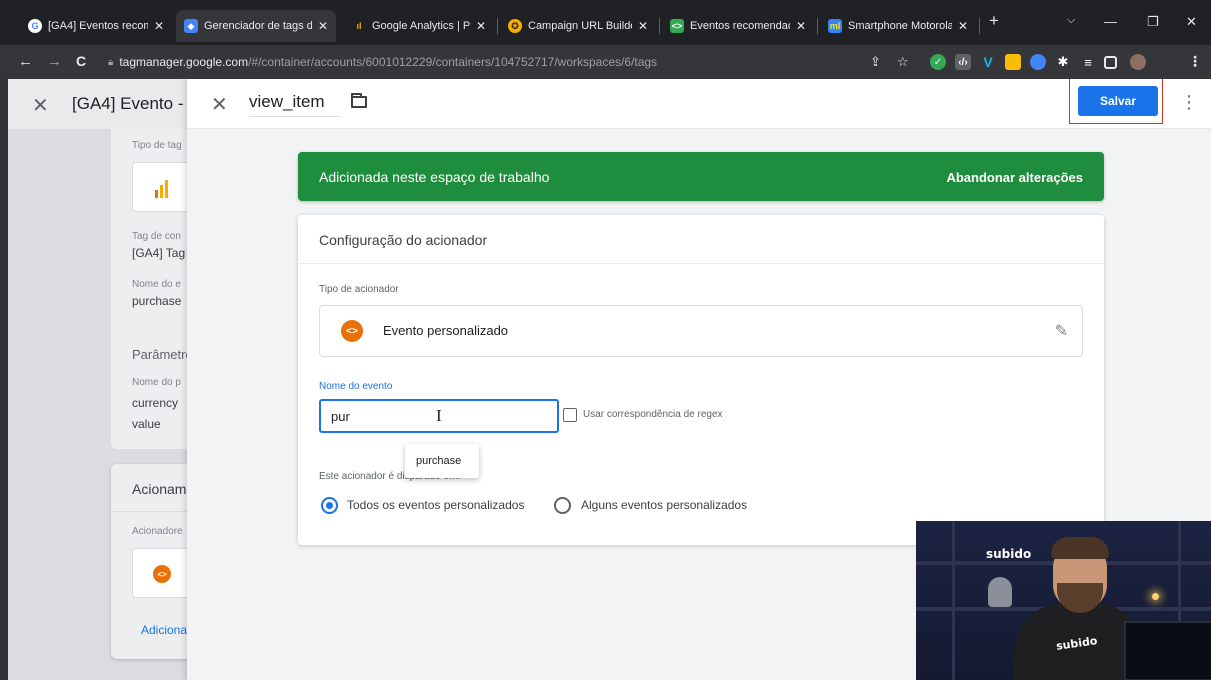  Describe the element at coordinates (329, 505) in the screenshot. I see `radio-all-events` at that location.